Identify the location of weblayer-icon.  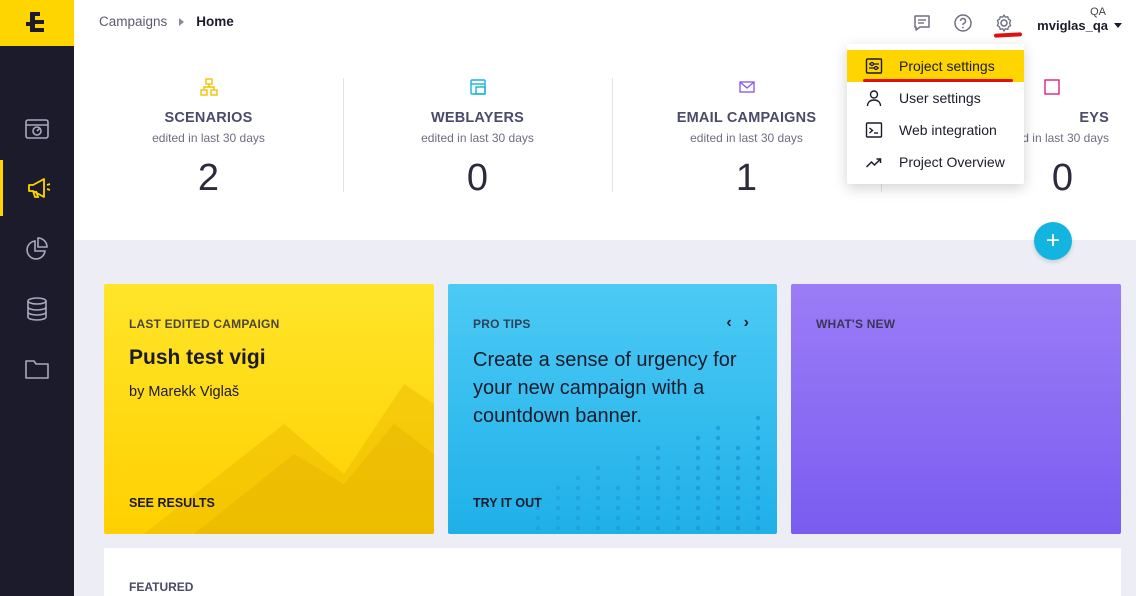
(477, 89).